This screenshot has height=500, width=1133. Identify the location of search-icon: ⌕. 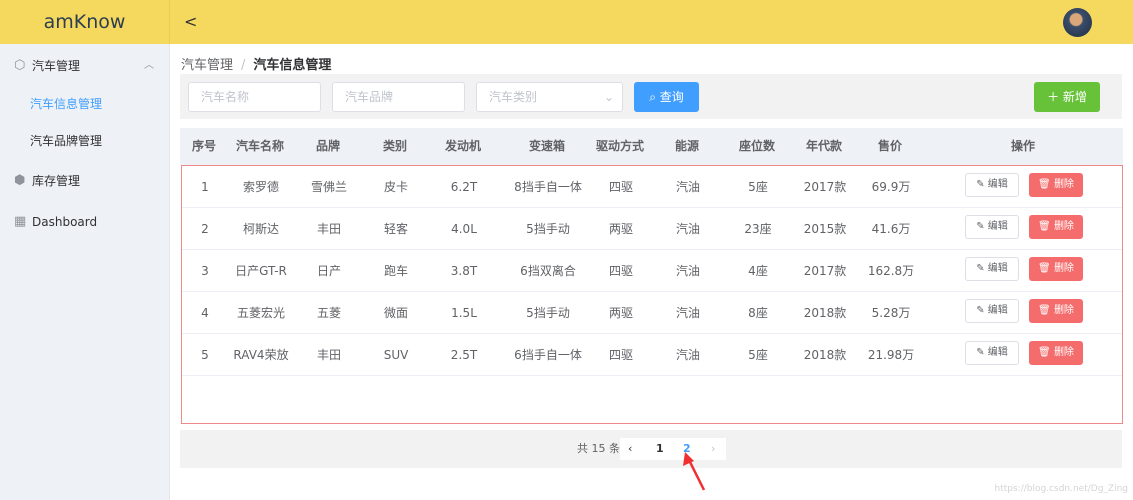
(652, 97).